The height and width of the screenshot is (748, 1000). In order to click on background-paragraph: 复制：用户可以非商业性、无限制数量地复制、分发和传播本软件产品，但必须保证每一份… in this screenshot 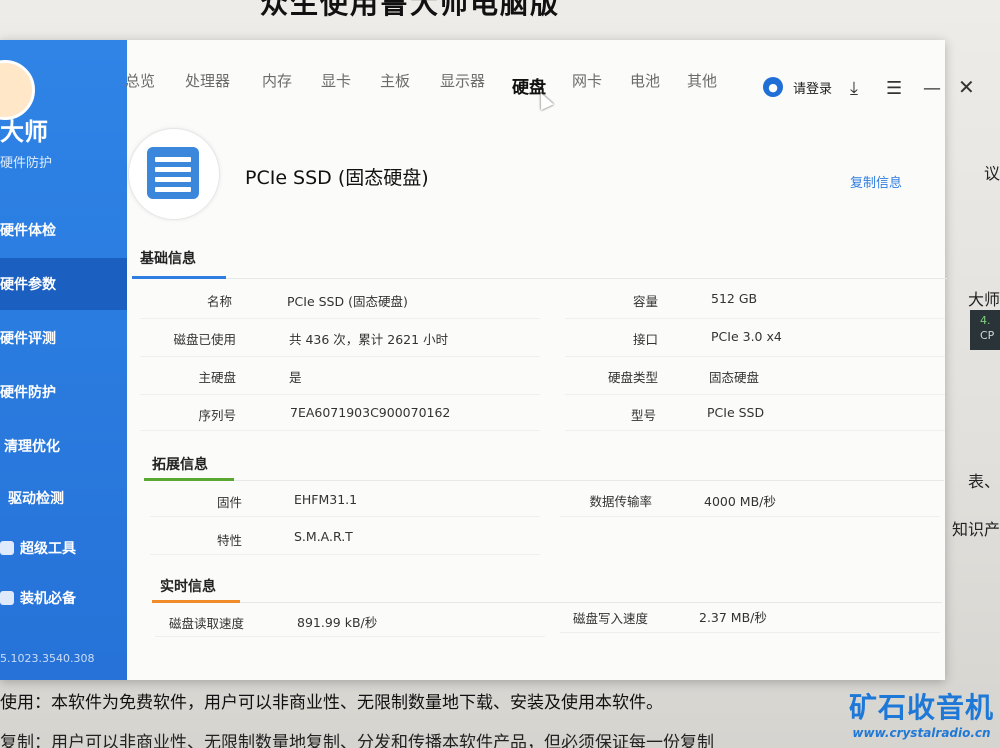, I will do `click(357, 740)`.